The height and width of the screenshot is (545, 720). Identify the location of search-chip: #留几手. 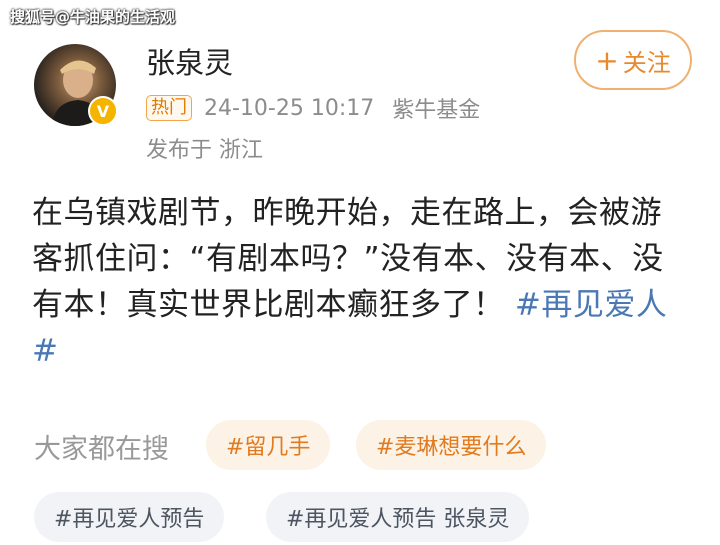
(268, 445).